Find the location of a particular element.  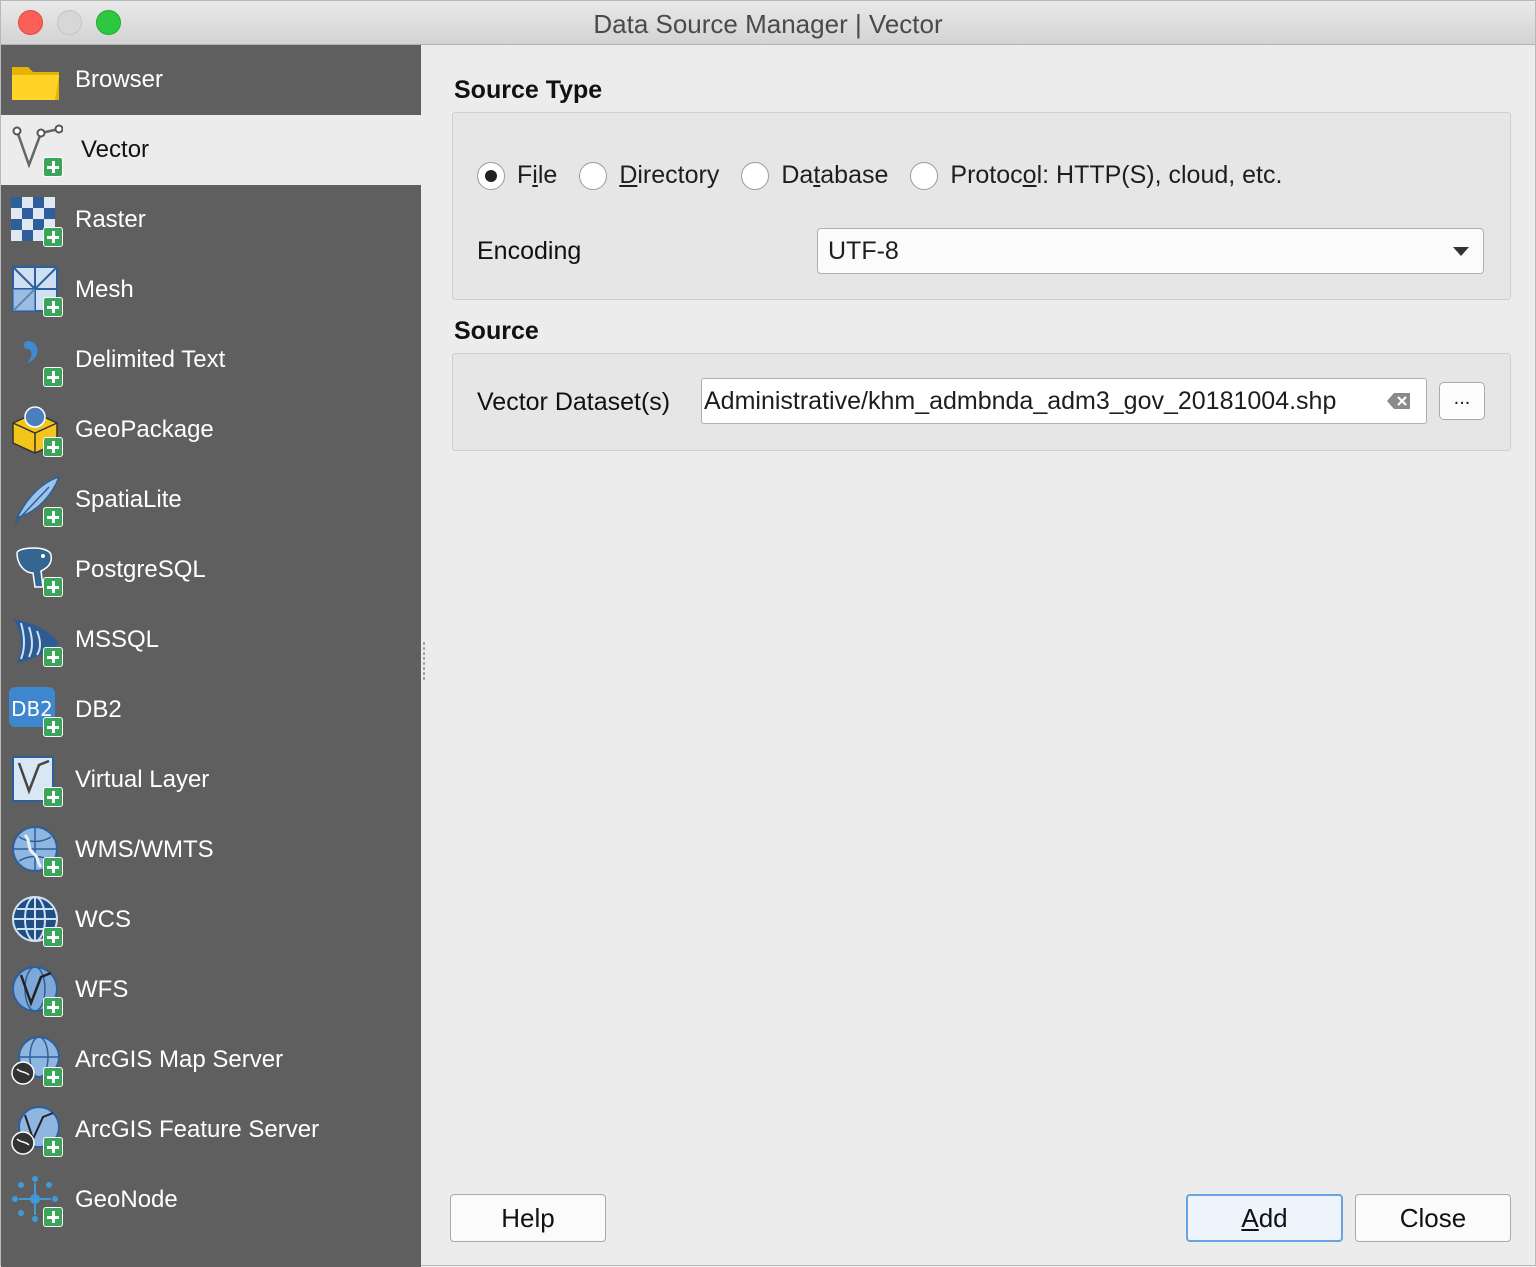

window-title: Data Source Manager | Vector is located at coordinates (768, 24).